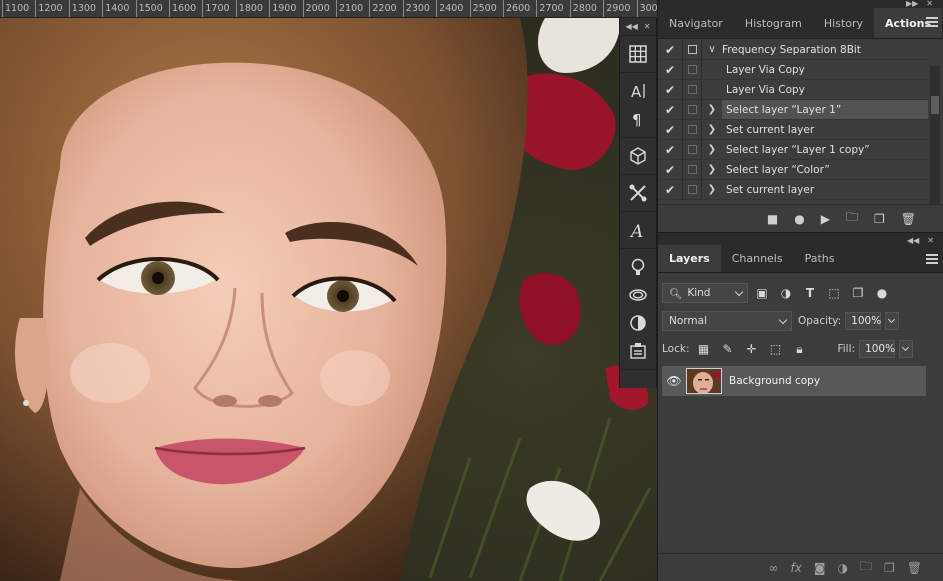 The image size is (943, 581). Describe the element at coordinates (810, 293) in the screenshot. I see `filter-type-icon: T` at that location.